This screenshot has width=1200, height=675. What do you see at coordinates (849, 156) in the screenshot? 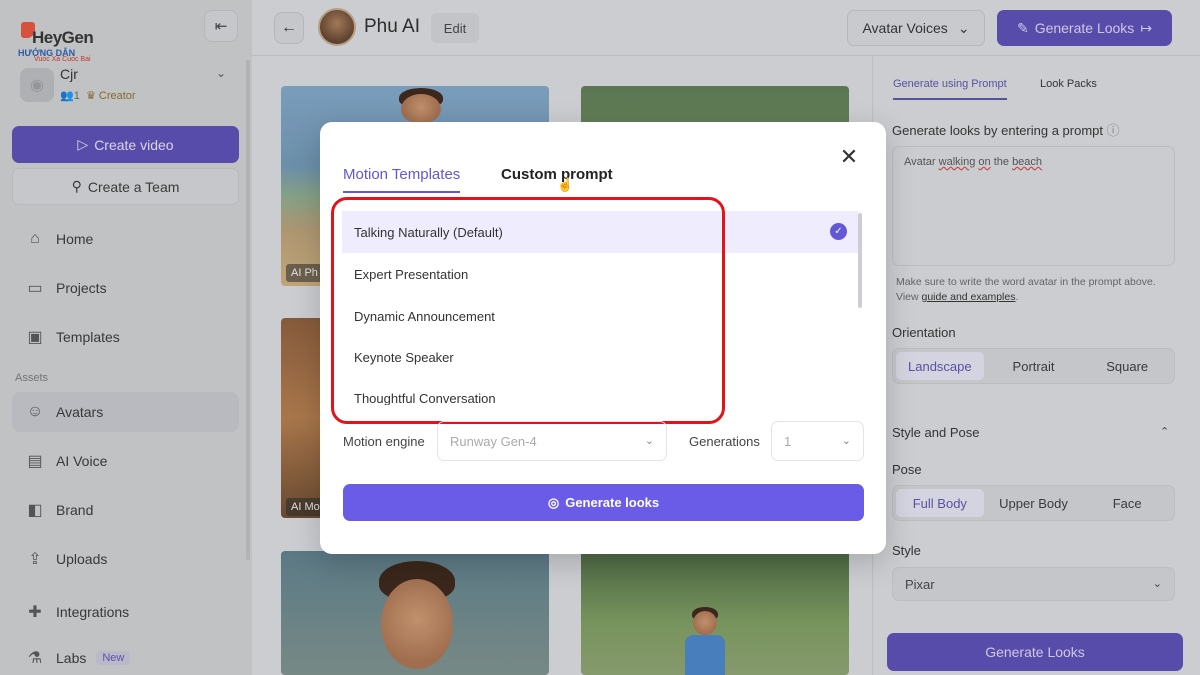
I see `close-icon: ✕` at bounding box center [849, 156].